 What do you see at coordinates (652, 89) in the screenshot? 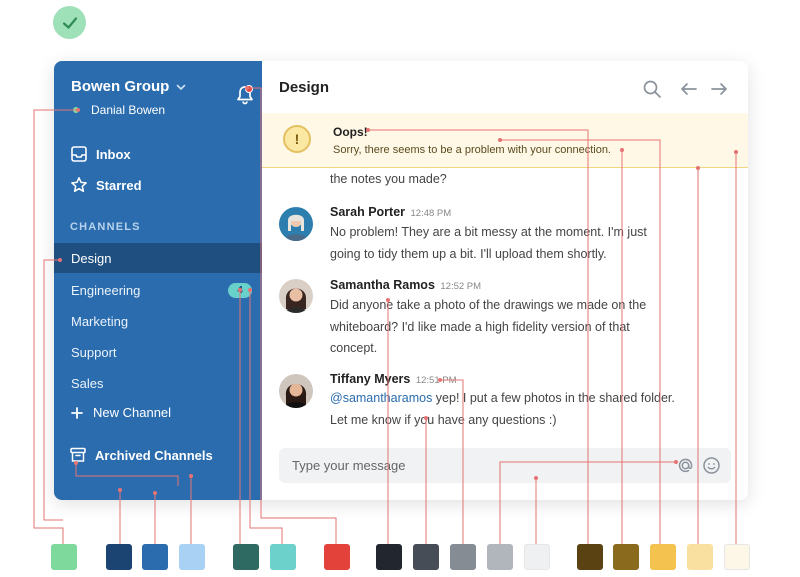
I see `search-icon` at bounding box center [652, 89].